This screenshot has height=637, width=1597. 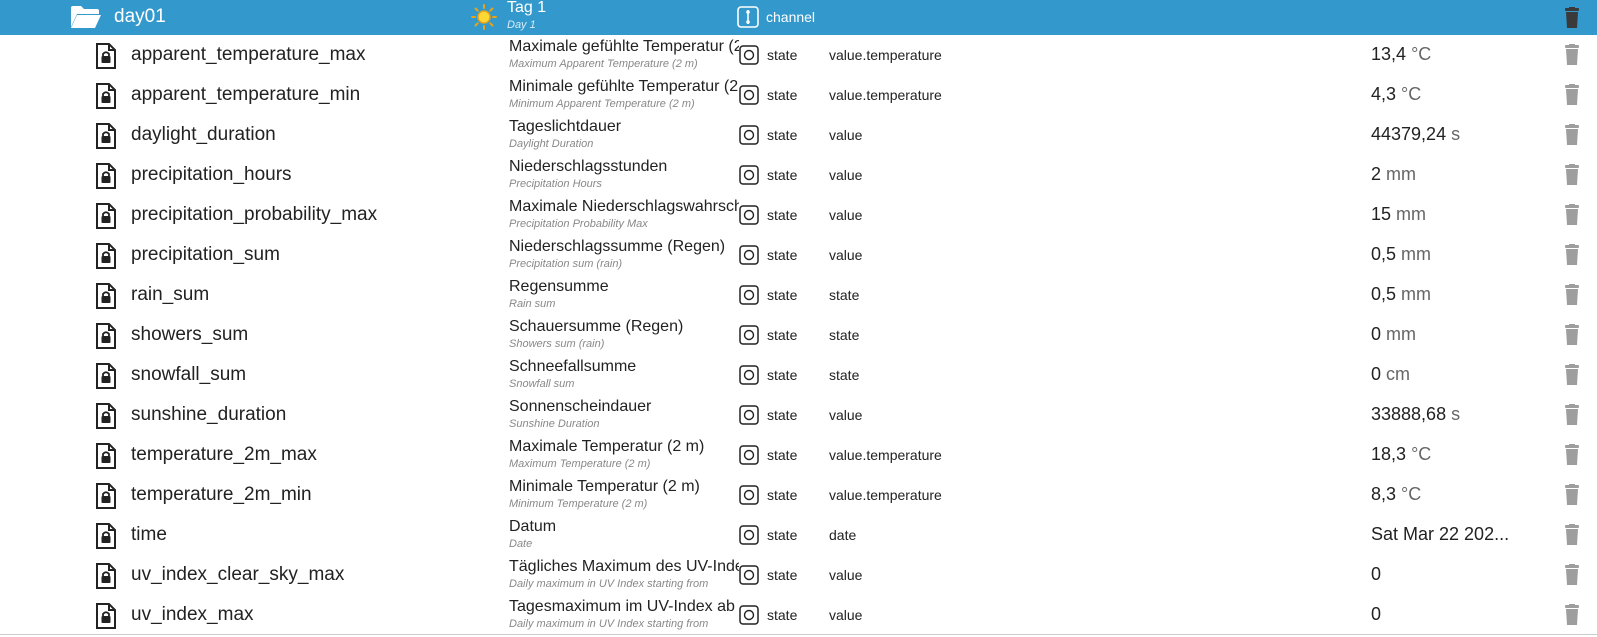 I want to click on state-value: 44379,24, so click(x=1409, y=134).